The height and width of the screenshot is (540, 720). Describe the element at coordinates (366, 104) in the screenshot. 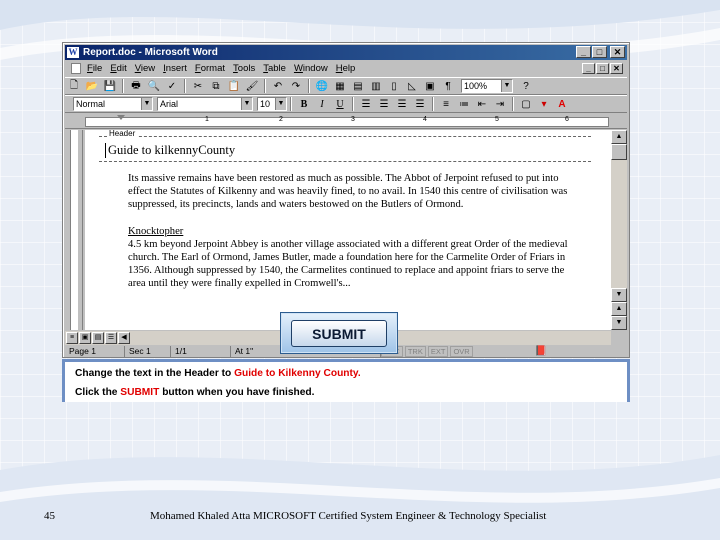

I see `align-left-icon: ☰` at that location.